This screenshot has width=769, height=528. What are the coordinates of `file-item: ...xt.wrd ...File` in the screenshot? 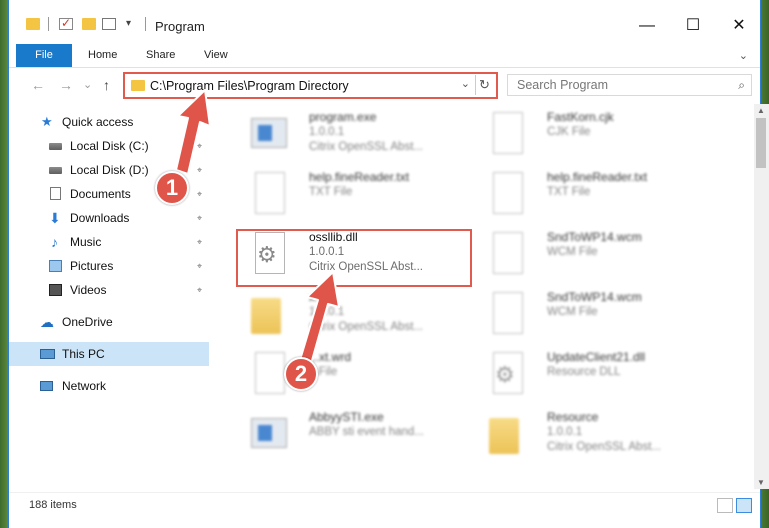 It's located at (352, 375).